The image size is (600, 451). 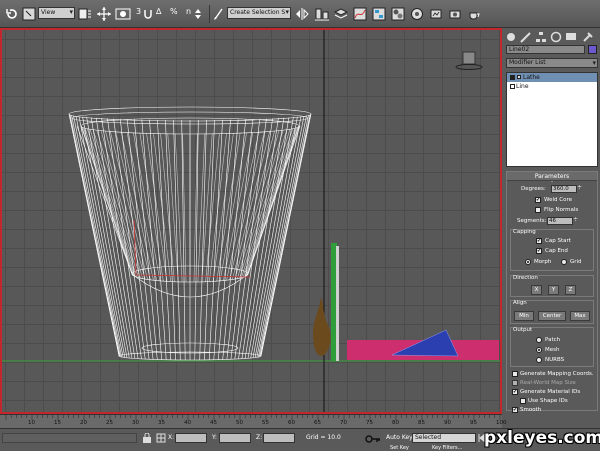 I want to click on use-shape-ids-label: Use Shape IDs, so click(x=548, y=401).